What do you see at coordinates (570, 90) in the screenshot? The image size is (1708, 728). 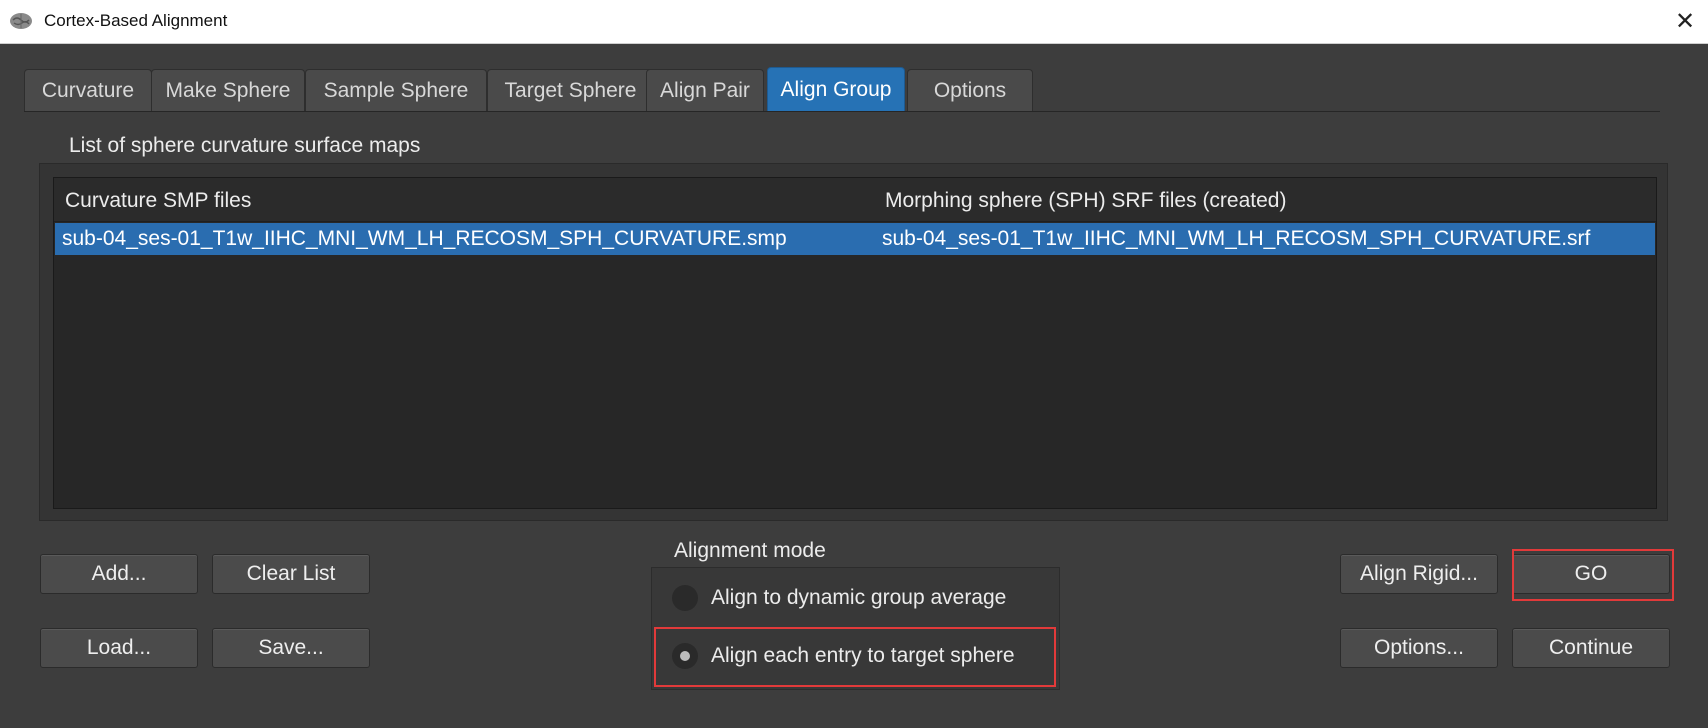 I see `tab-target-sphere: Target Sphere` at bounding box center [570, 90].